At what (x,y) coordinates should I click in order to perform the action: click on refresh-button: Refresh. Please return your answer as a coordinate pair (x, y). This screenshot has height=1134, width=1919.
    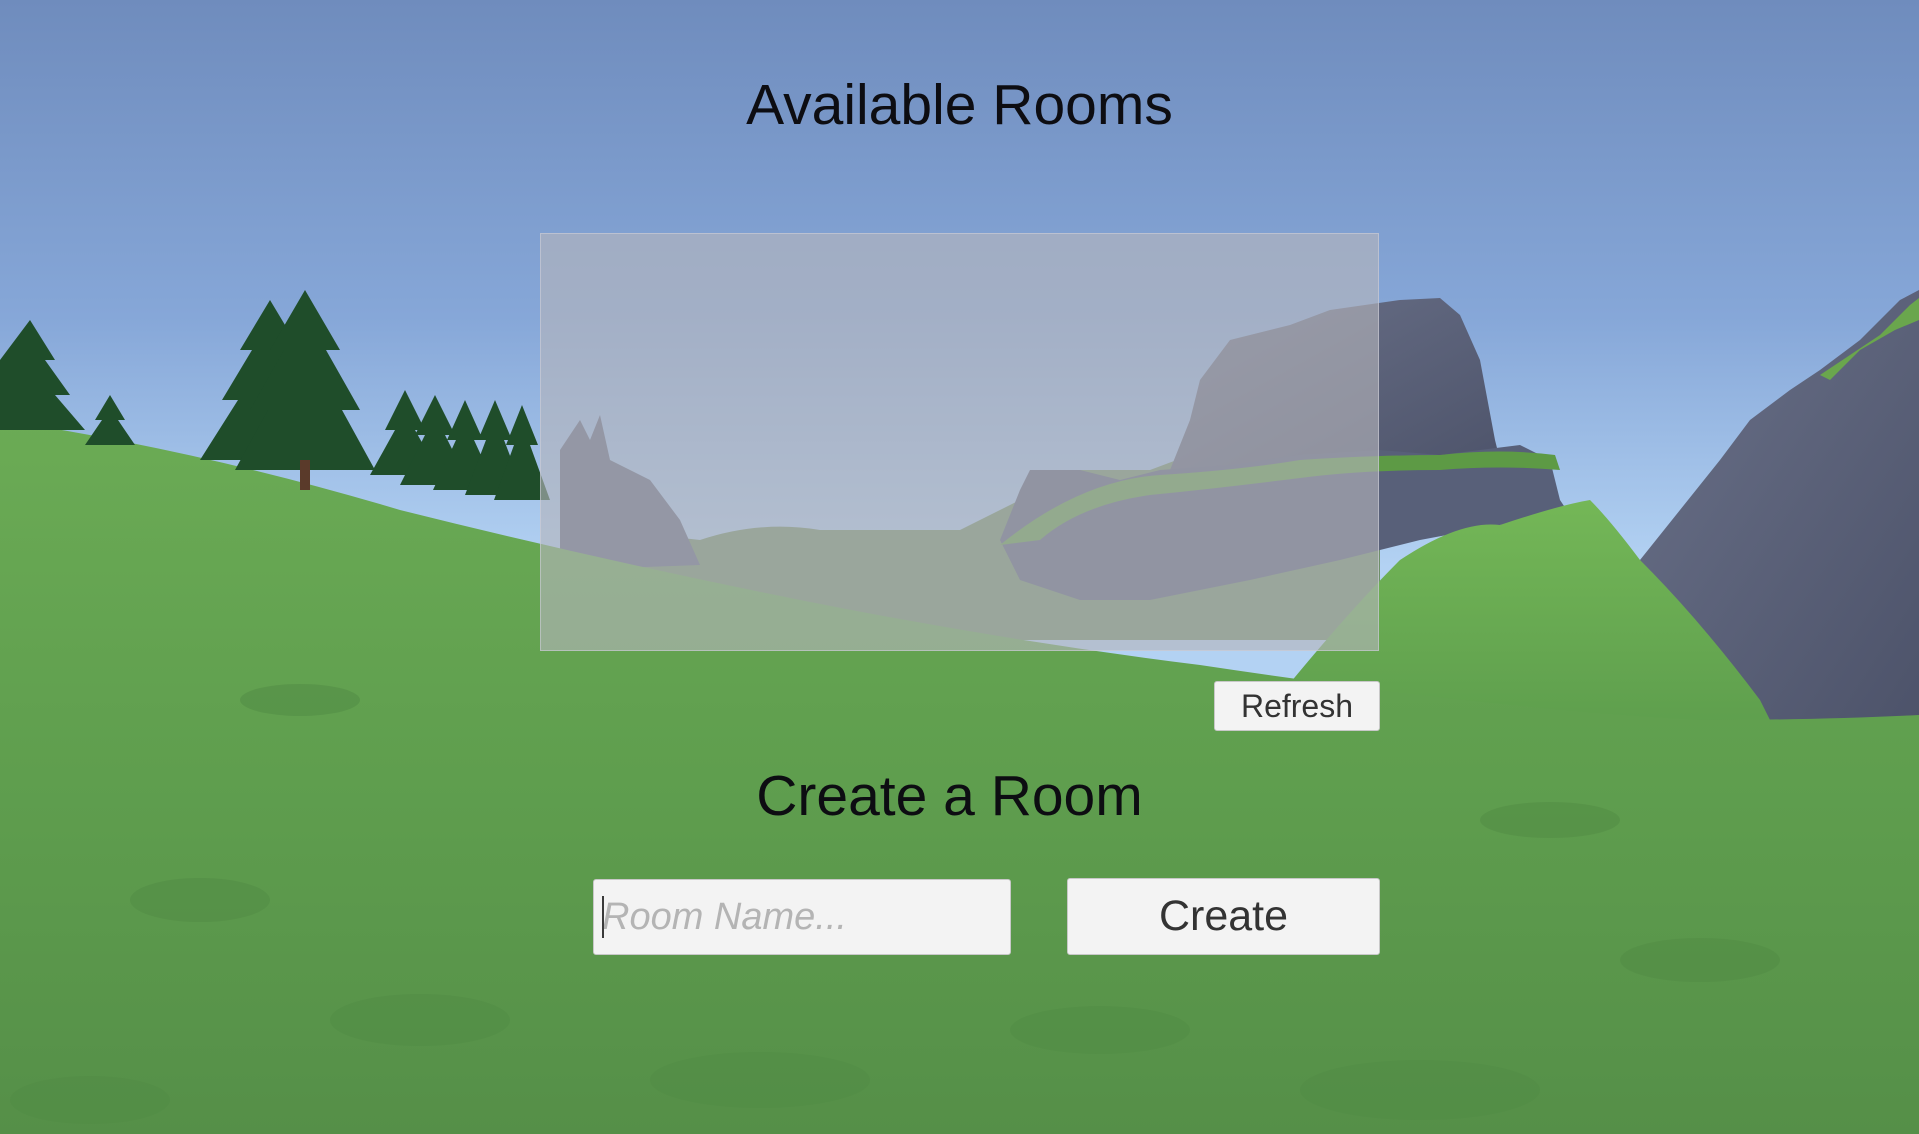
    Looking at the image, I should click on (1297, 706).